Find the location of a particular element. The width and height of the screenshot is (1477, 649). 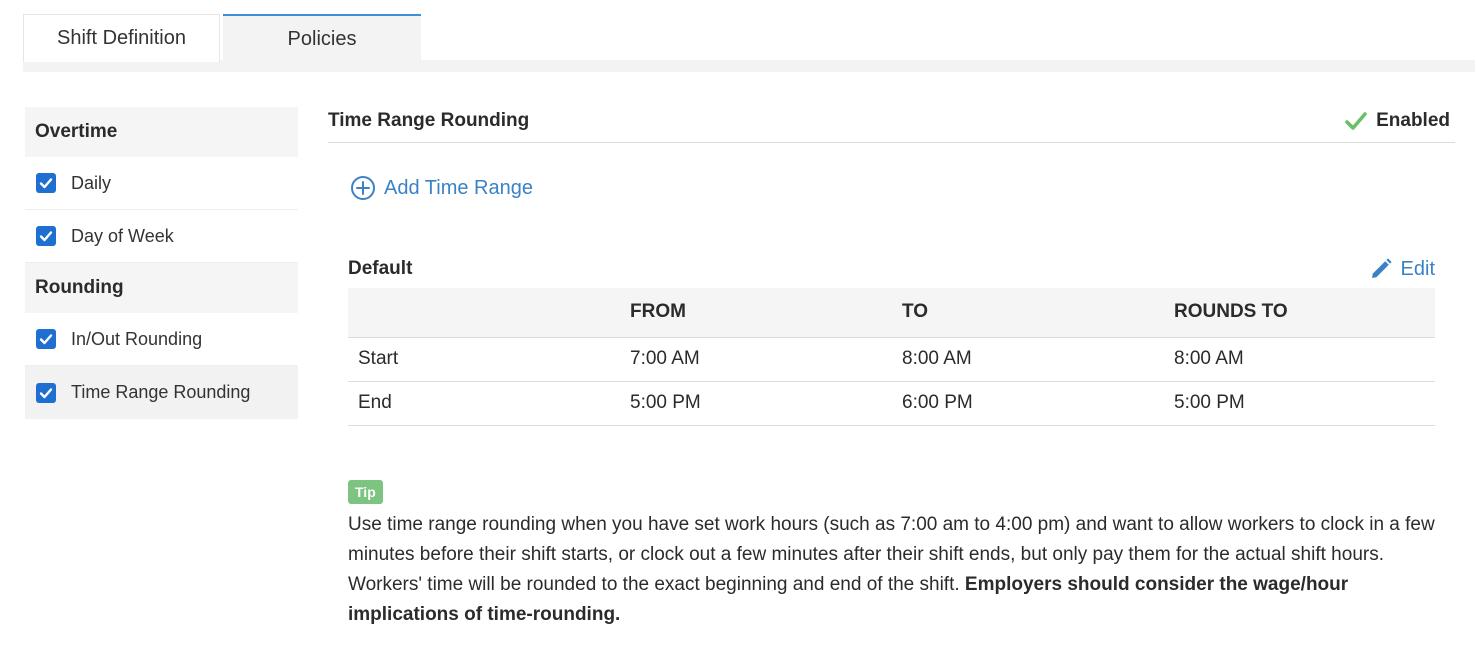

row-label: End is located at coordinates (489, 403).